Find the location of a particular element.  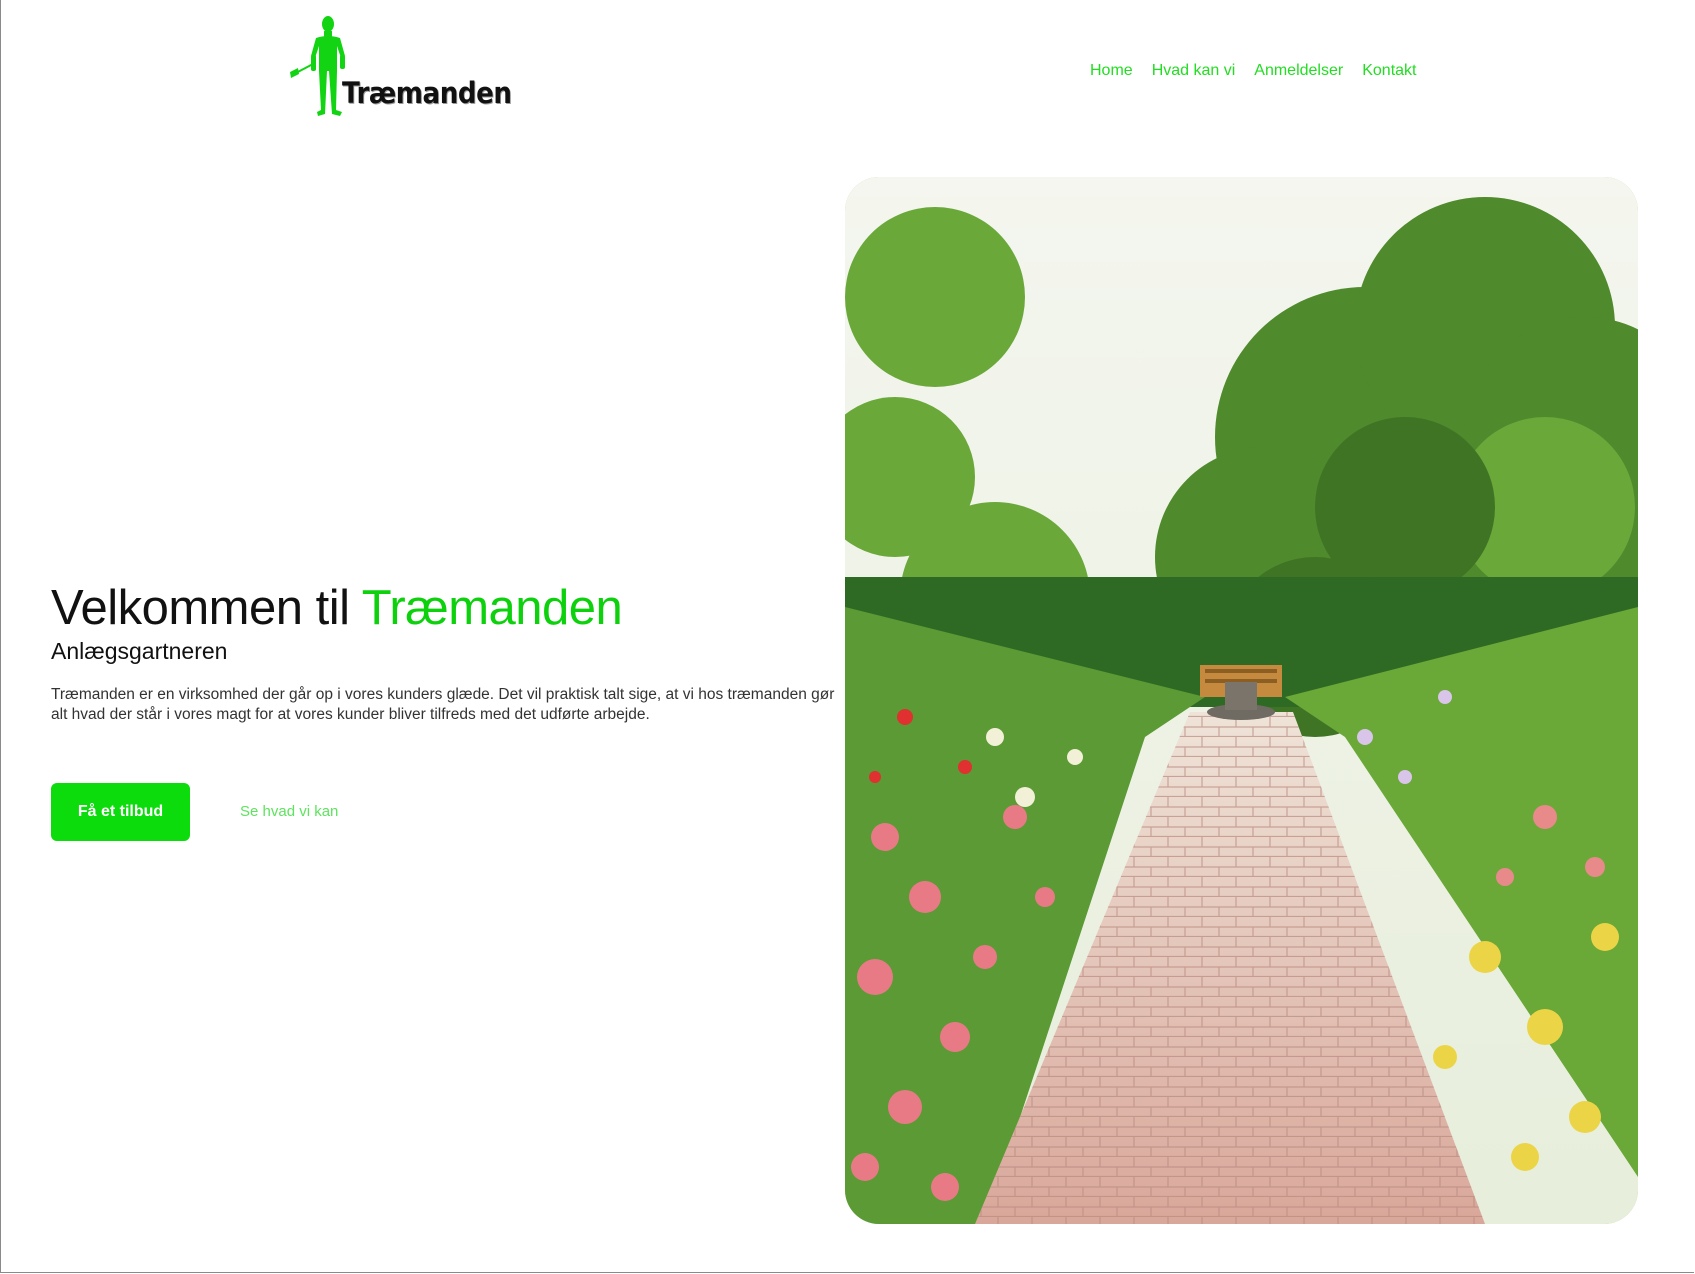

nav-home: Home is located at coordinates (1111, 71).